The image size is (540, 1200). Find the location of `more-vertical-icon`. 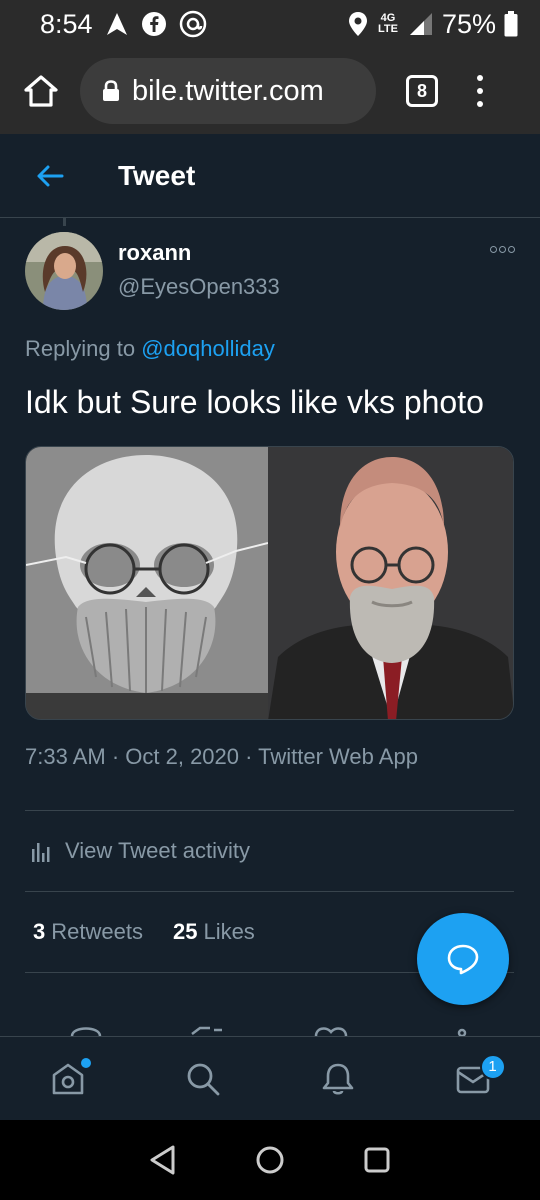

more-vertical-icon is located at coordinates (480, 91).